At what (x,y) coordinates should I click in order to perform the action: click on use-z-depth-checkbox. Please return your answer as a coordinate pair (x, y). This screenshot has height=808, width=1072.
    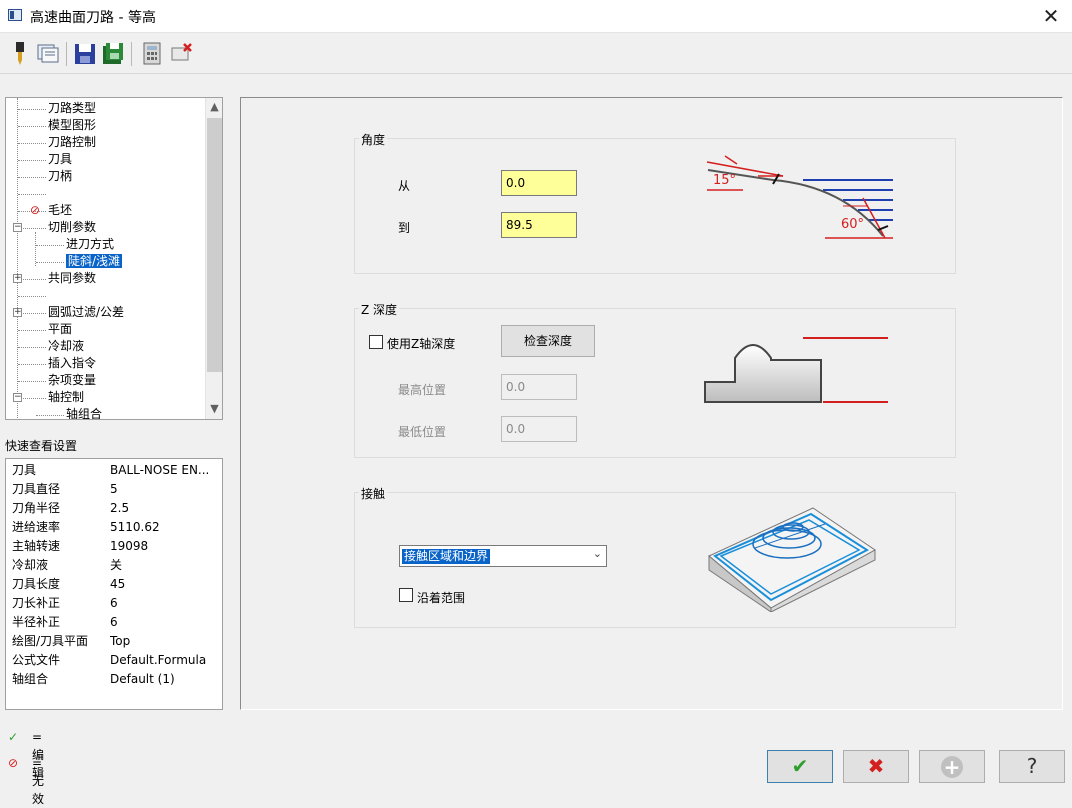
    Looking at the image, I should click on (376, 342).